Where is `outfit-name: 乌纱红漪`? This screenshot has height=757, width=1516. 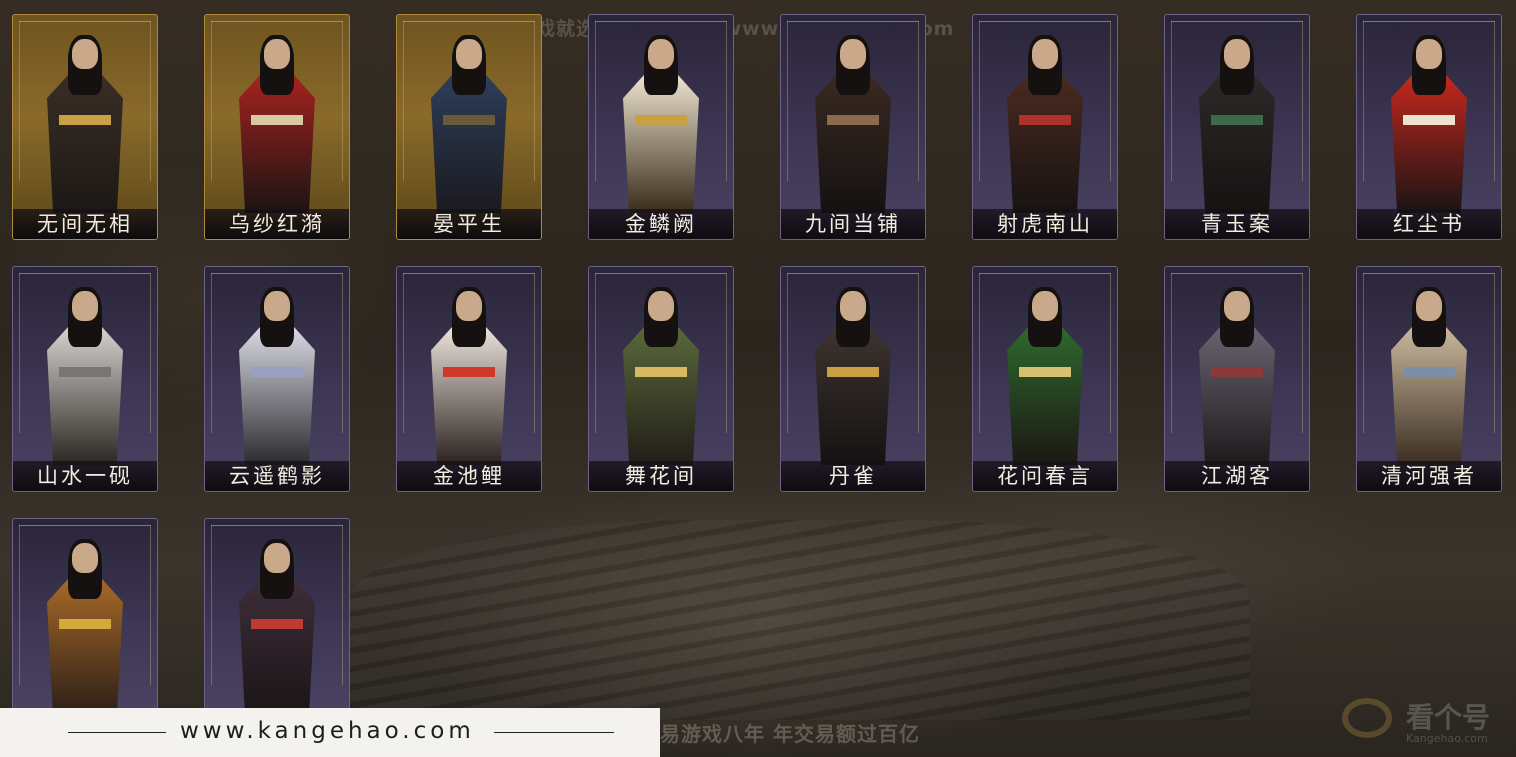
outfit-name: 乌纱红漪 is located at coordinates (277, 224).